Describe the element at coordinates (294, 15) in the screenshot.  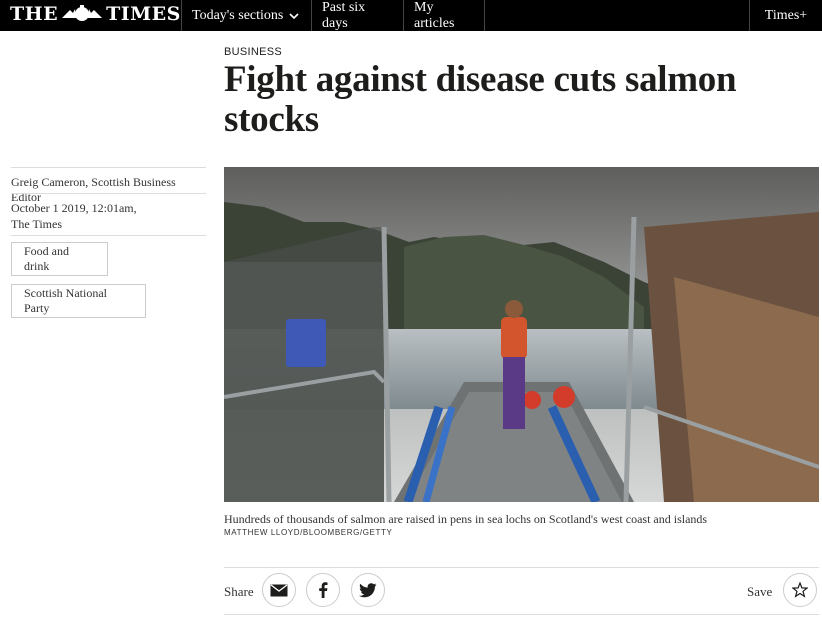
I see `chevron-down-icon` at that location.